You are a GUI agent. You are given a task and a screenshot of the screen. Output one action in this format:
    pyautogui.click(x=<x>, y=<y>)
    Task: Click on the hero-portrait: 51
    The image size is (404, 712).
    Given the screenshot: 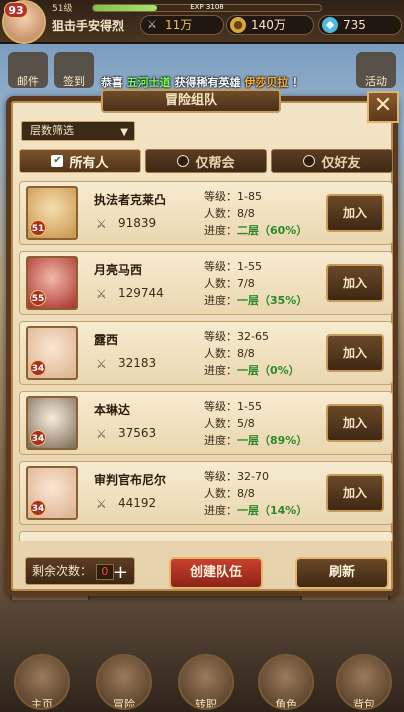 What is the action you would take?
    pyautogui.click(x=52, y=213)
    